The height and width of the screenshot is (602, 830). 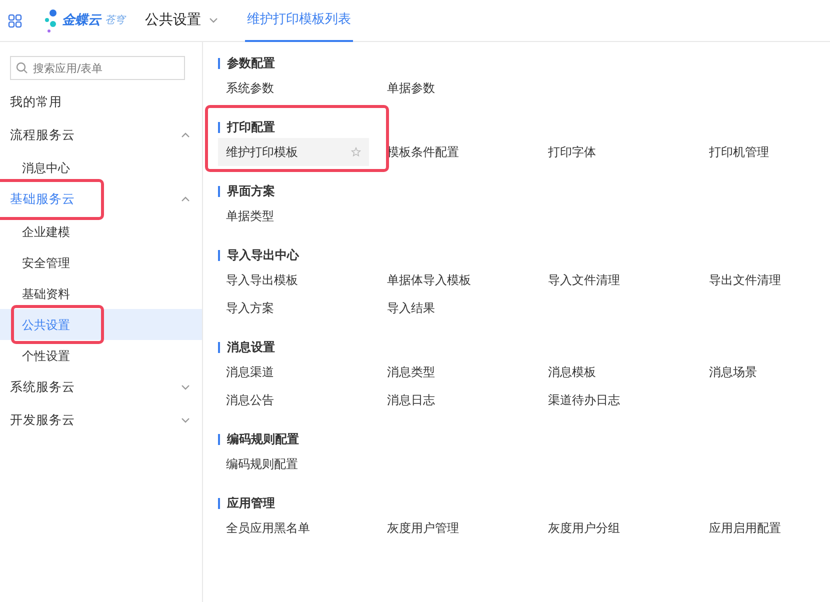 I want to click on search-field: 搜索应用/表单, so click(x=97, y=68).